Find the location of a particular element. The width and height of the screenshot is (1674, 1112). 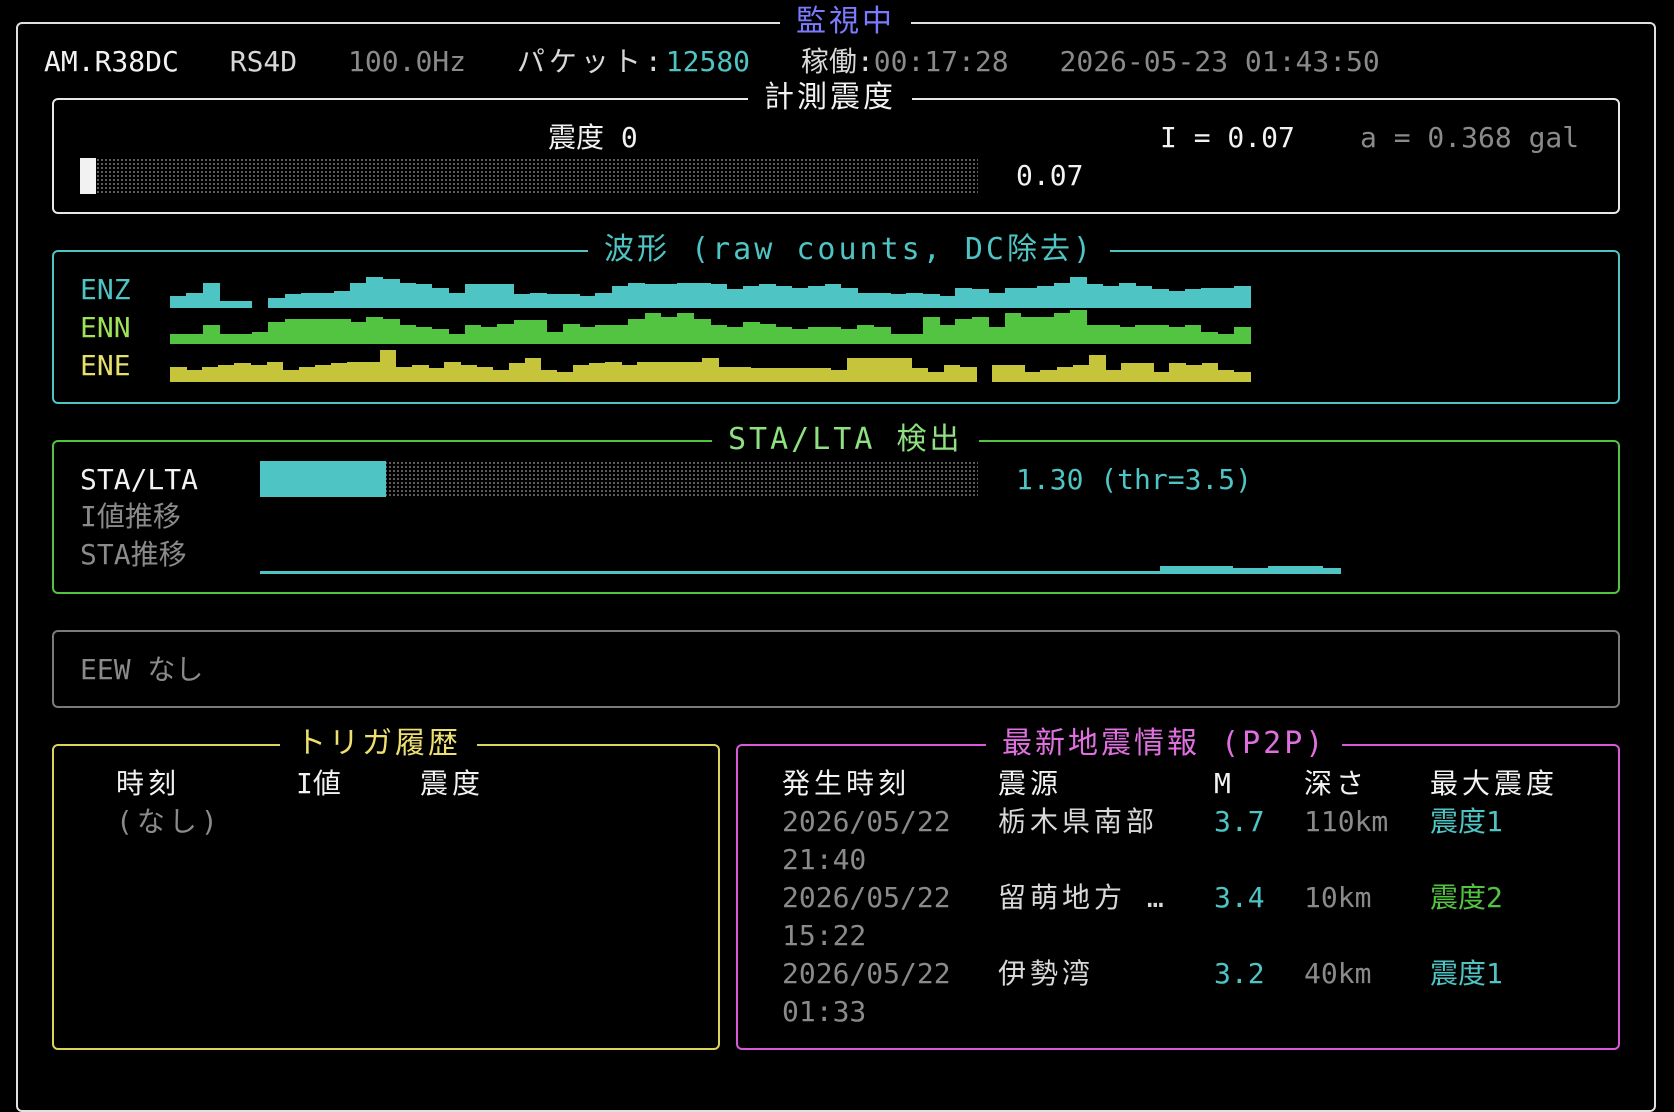

quake-magnitude: 3.7 is located at coordinates (1239, 821).